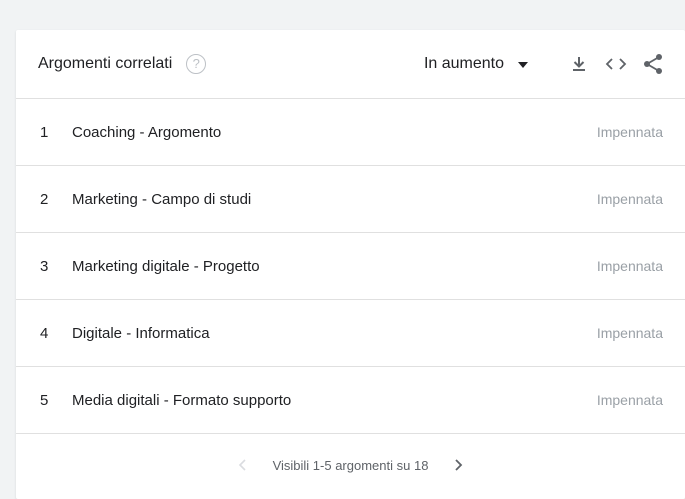 Image resolution: width=685 pixels, height=499 pixels. Describe the element at coordinates (44, 266) in the screenshot. I see `topic-rank: 3` at that location.